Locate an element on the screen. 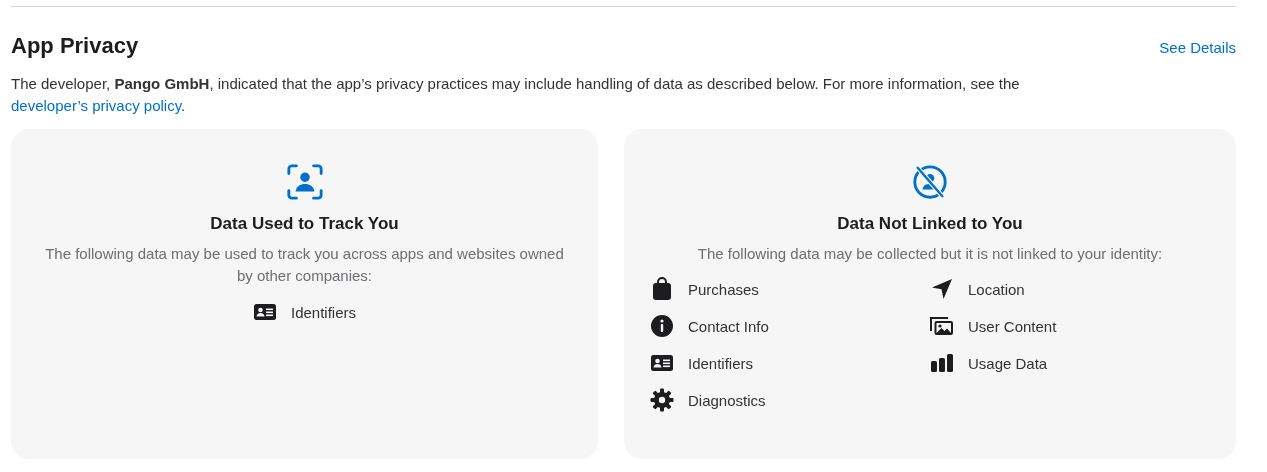 This screenshot has height=472, width=1267. card-title: Data Used to Track You is located at coordinates (304, 224).